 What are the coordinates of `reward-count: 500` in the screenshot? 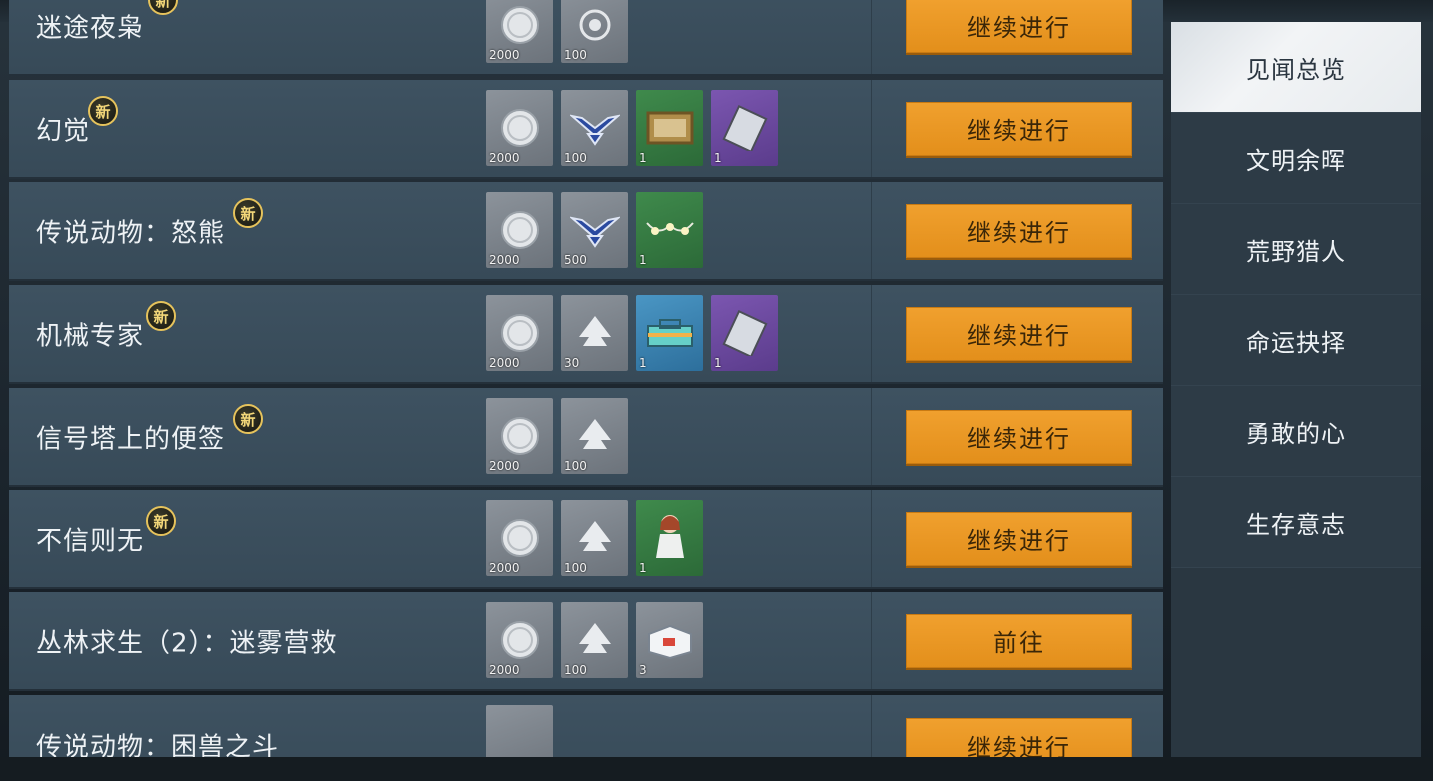 It's located at (575, 260).